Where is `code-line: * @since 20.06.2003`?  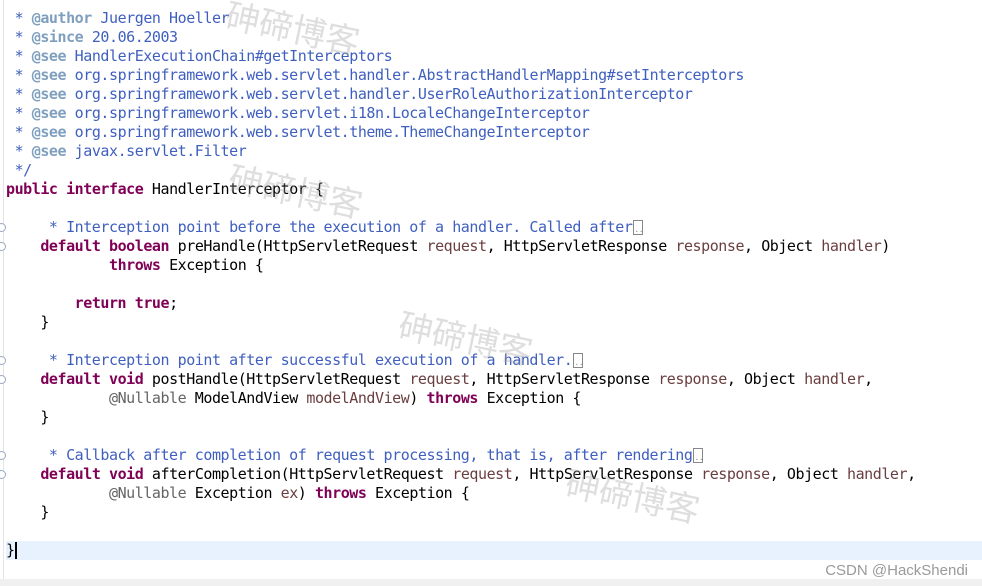 code-line: * @since 20.06.2003 is located at coordinates (92, 37).